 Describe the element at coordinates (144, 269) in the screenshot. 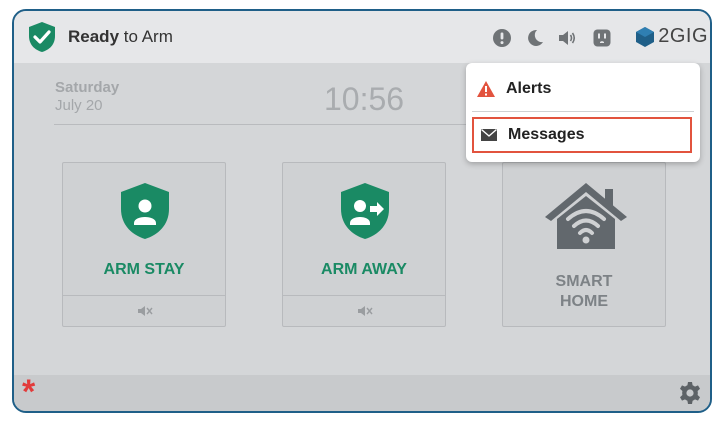

I see `arm-stay-label: ARM STAY` at that location.